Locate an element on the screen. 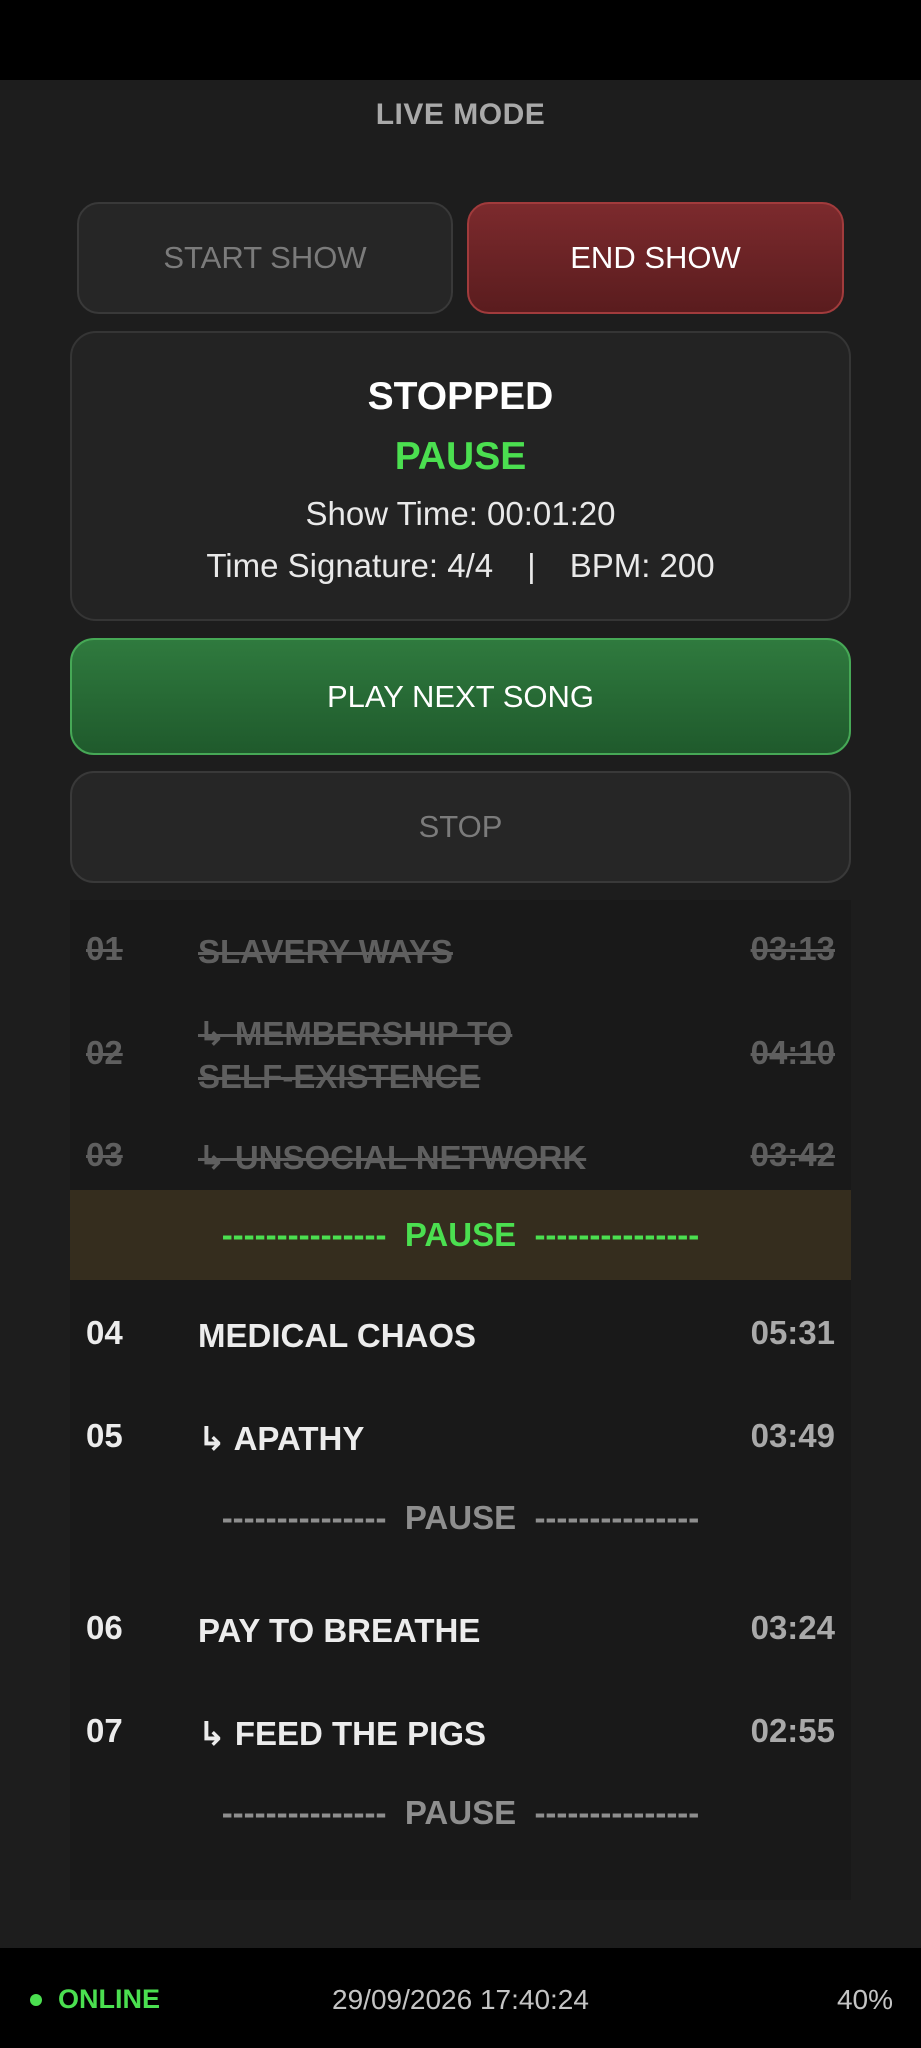 Image resolution: width=921 pixels, height=2048 pixels. playback-state: STOPPED is located at coordinates (460, 396).